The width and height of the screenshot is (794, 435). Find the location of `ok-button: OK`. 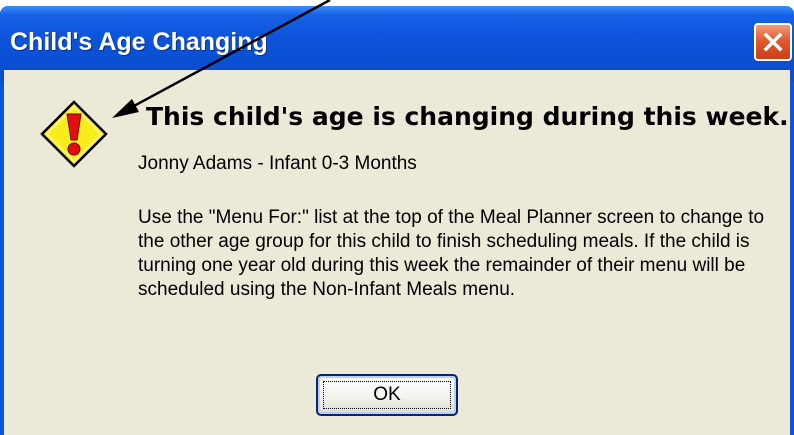

ok-button: OK is located at coordinates (387, 395).